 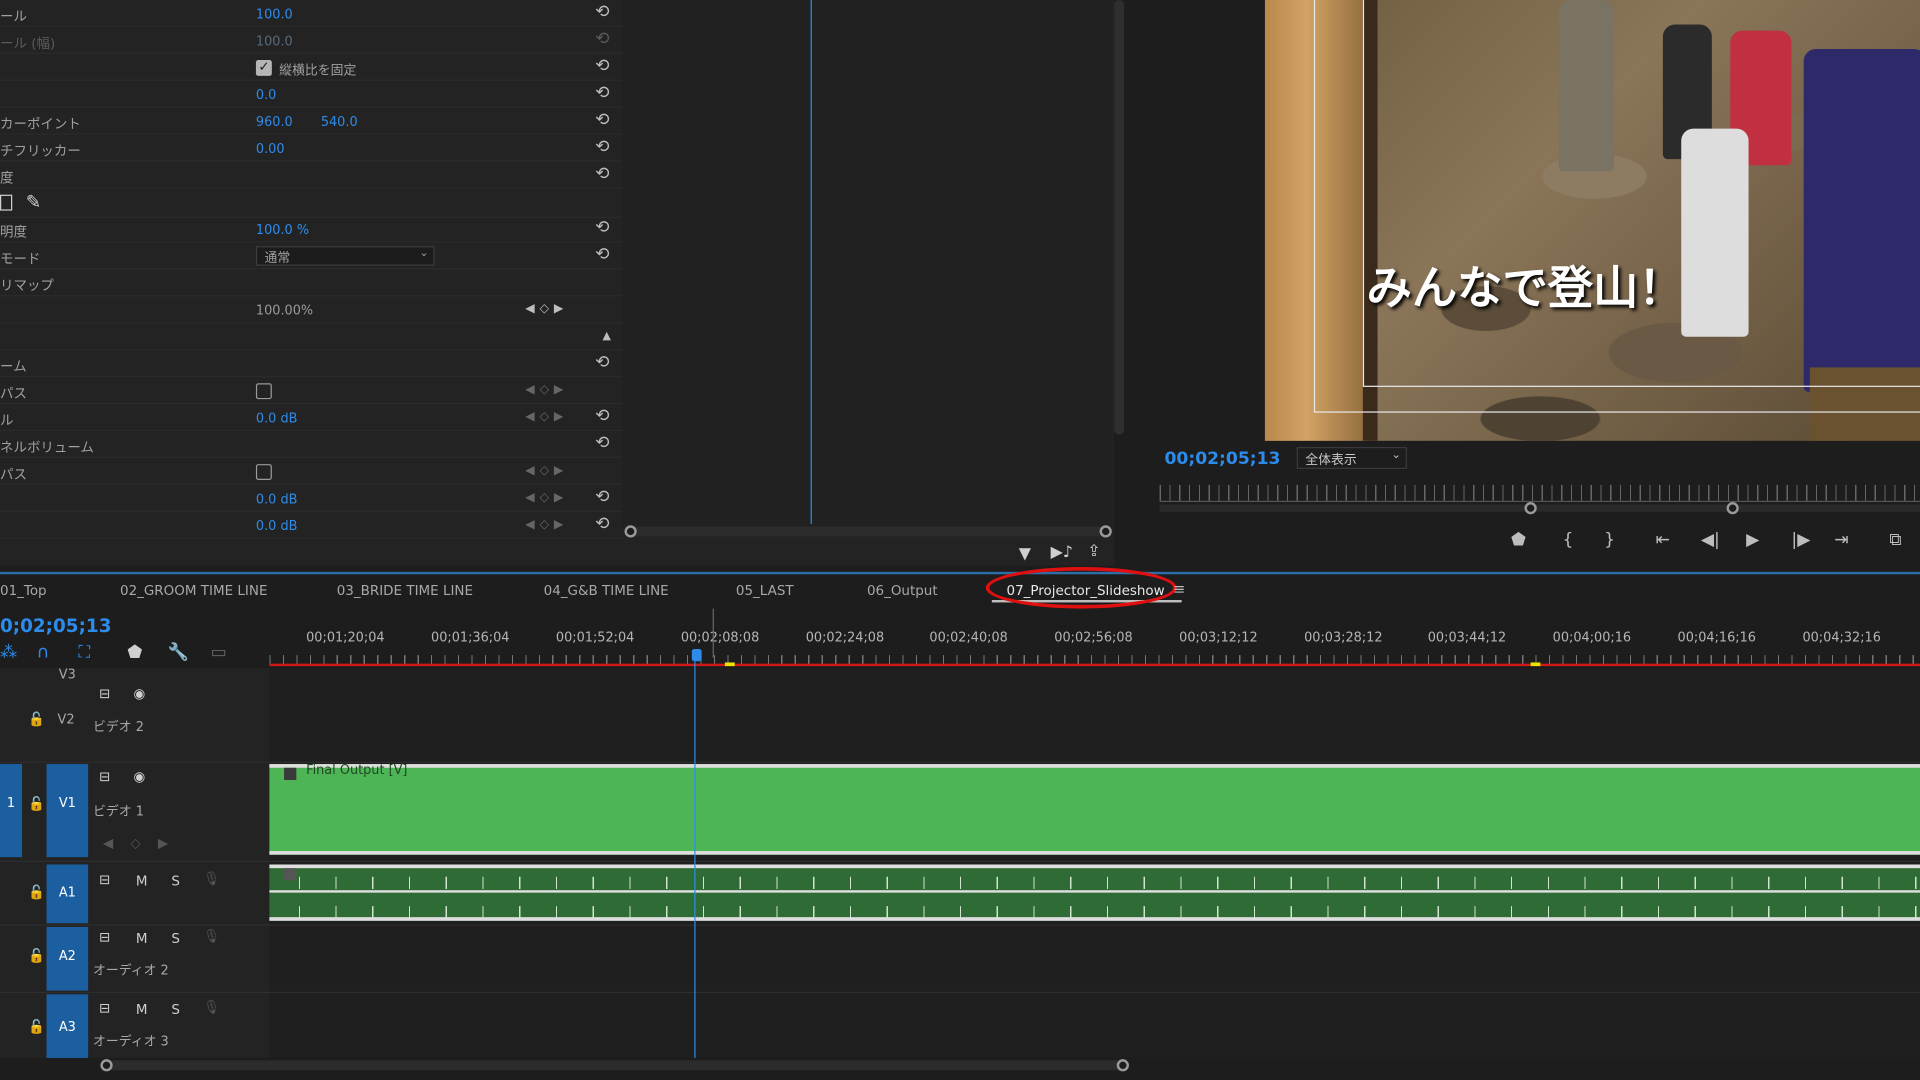 I want to click on video-clip-final-output, so click(x=1094, y=809).